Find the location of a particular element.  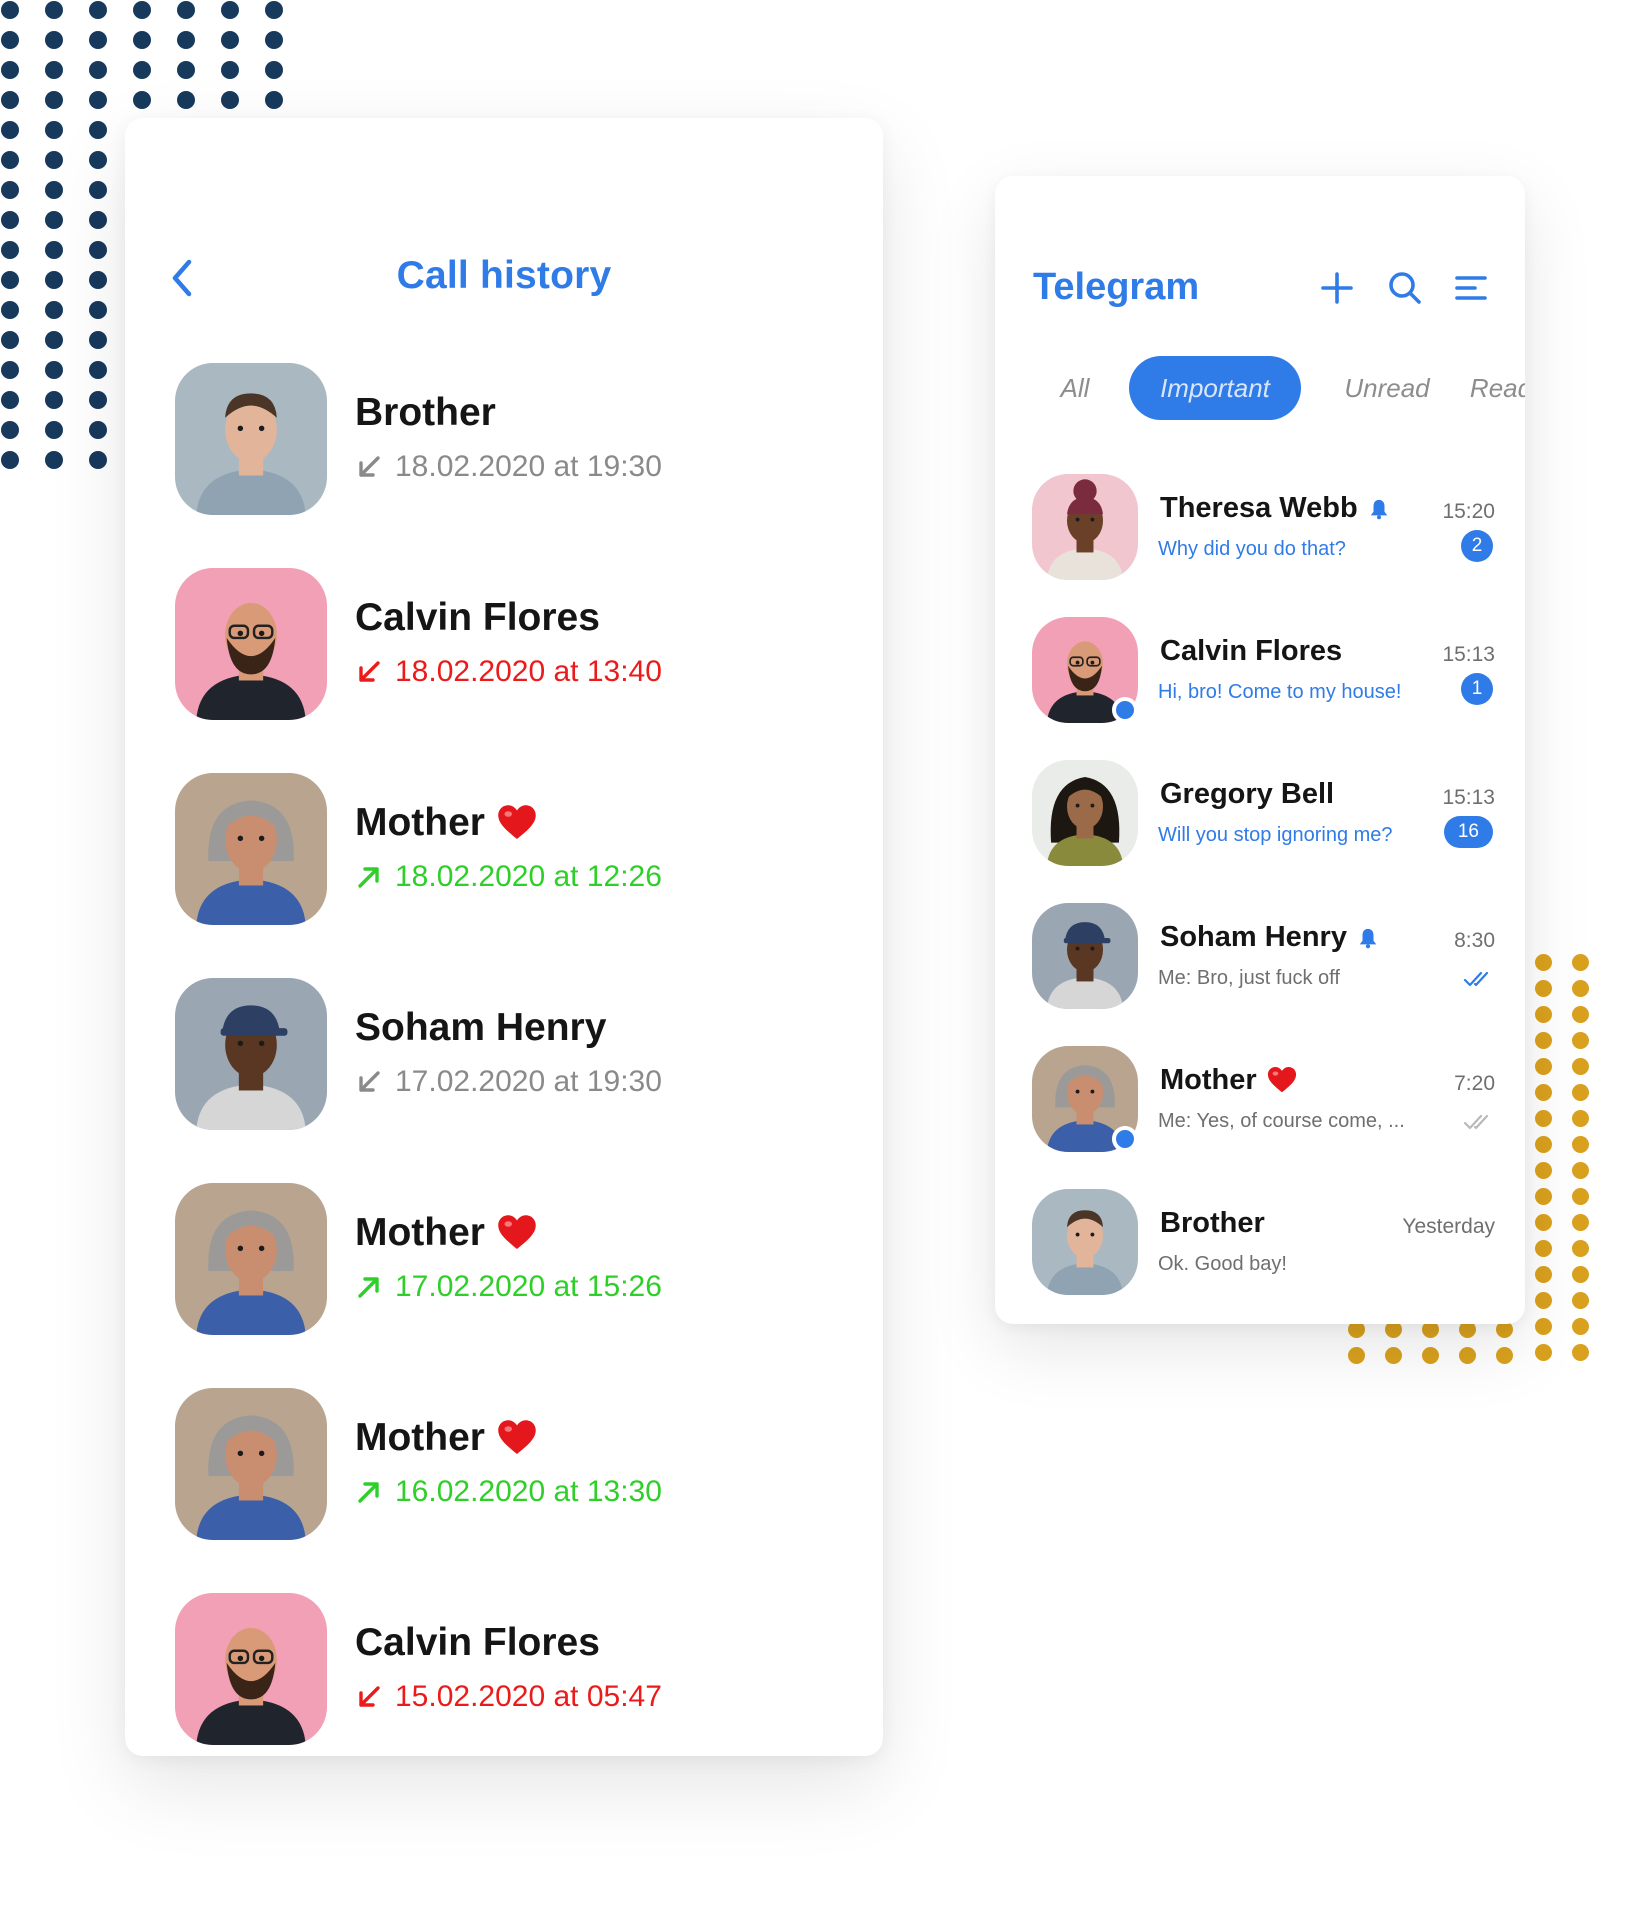

call-meta: 18.02.2020 at 19:30 is located at coordinates (511, 467).